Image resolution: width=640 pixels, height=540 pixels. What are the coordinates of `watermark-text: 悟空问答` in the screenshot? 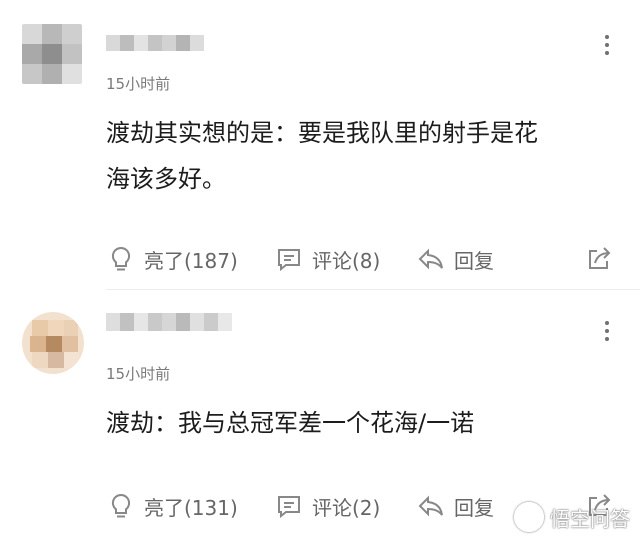 It's located at (590, 518).